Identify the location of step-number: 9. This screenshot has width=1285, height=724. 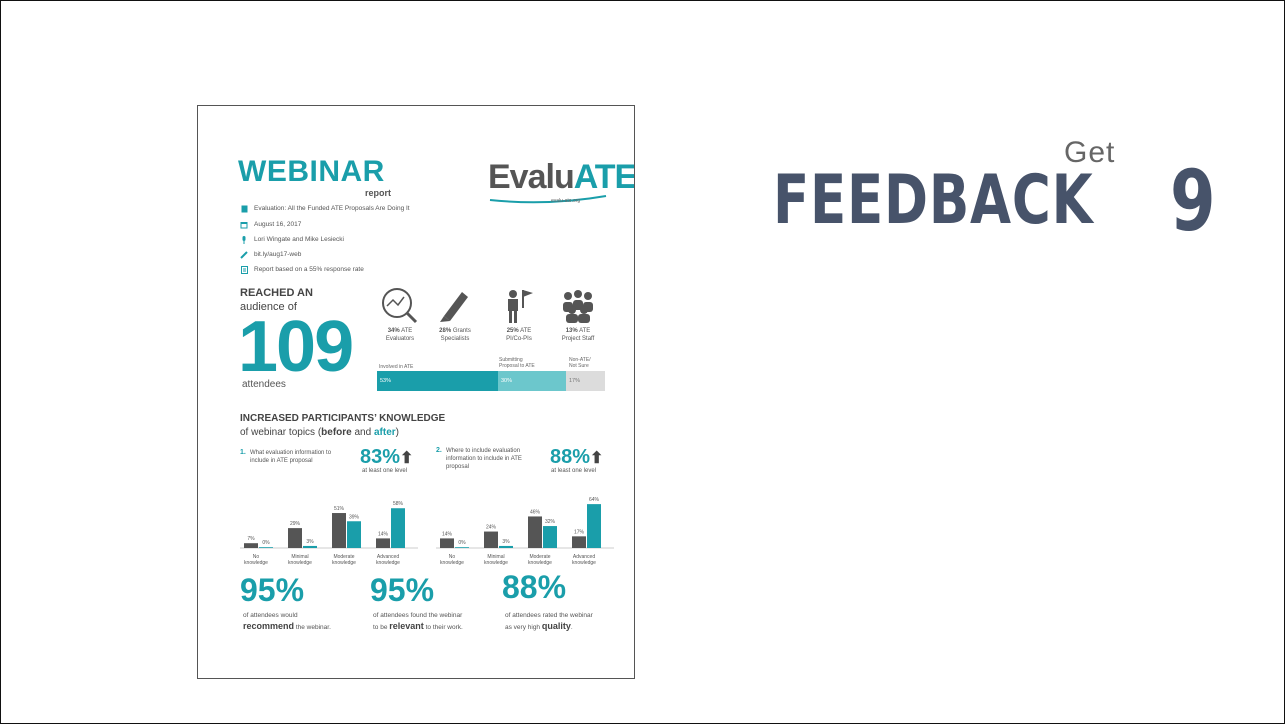
(1193, 201).